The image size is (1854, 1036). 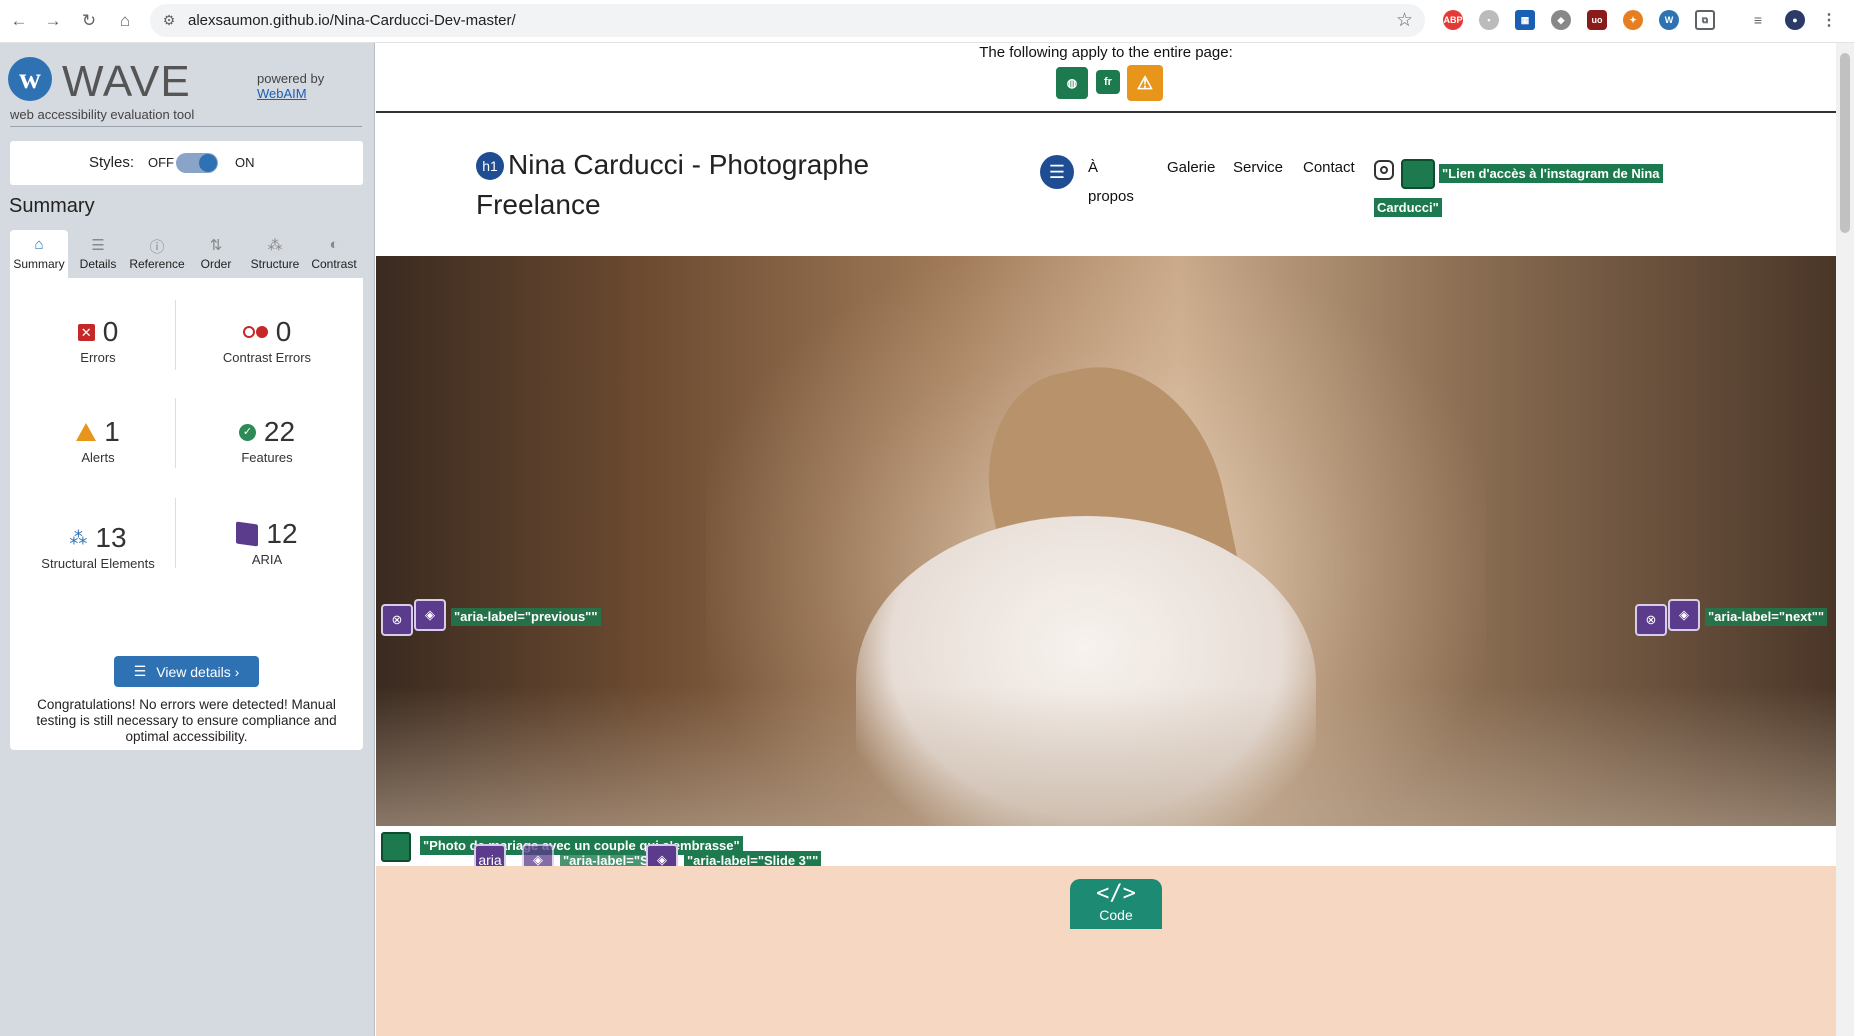 I want to click on alert-icon: ⚠, so click(x=1145, y=83).